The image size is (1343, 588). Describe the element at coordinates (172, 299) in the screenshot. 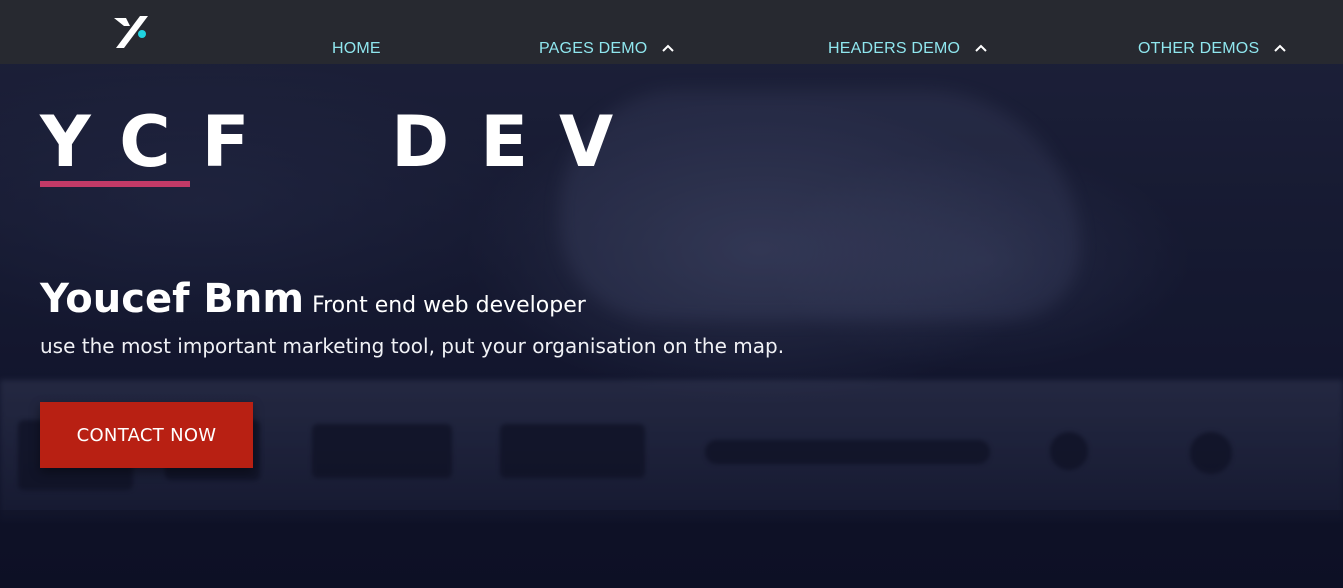

I see `developer-name: Youcef Bnm` at that location.